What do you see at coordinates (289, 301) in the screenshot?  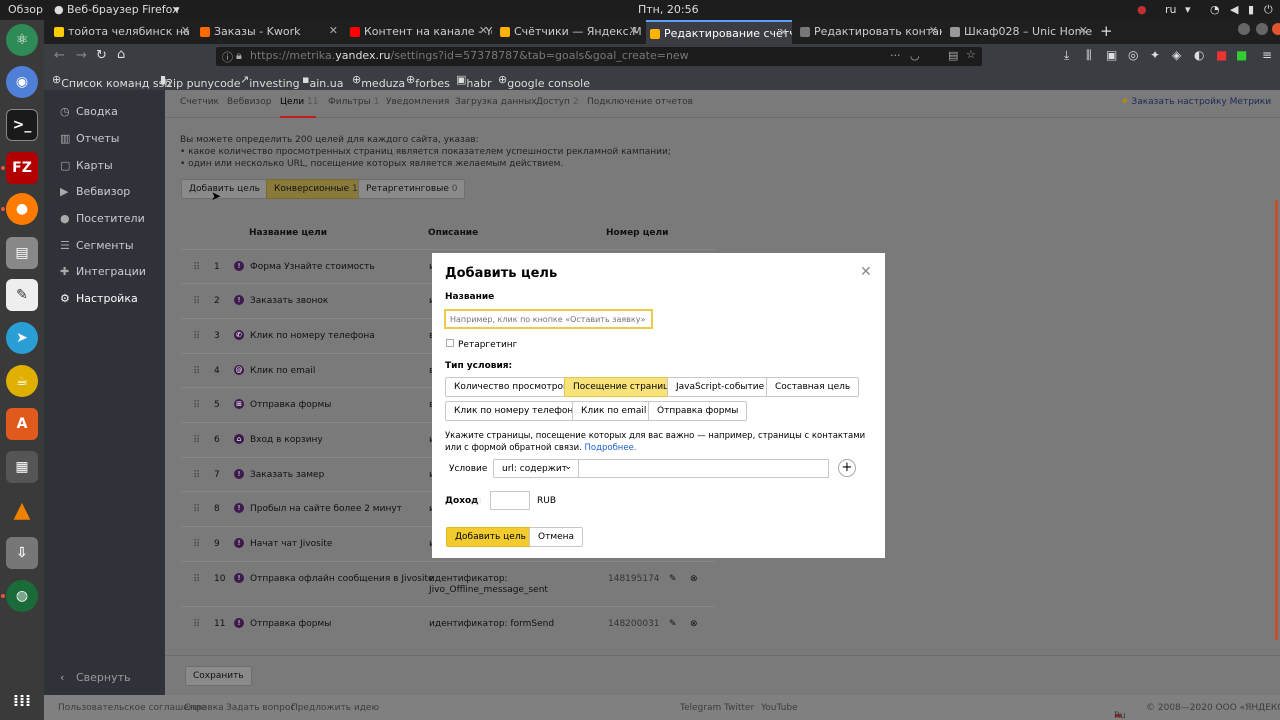 I see `goal-name: Заказать звонок` at bounding box center [289, 301].